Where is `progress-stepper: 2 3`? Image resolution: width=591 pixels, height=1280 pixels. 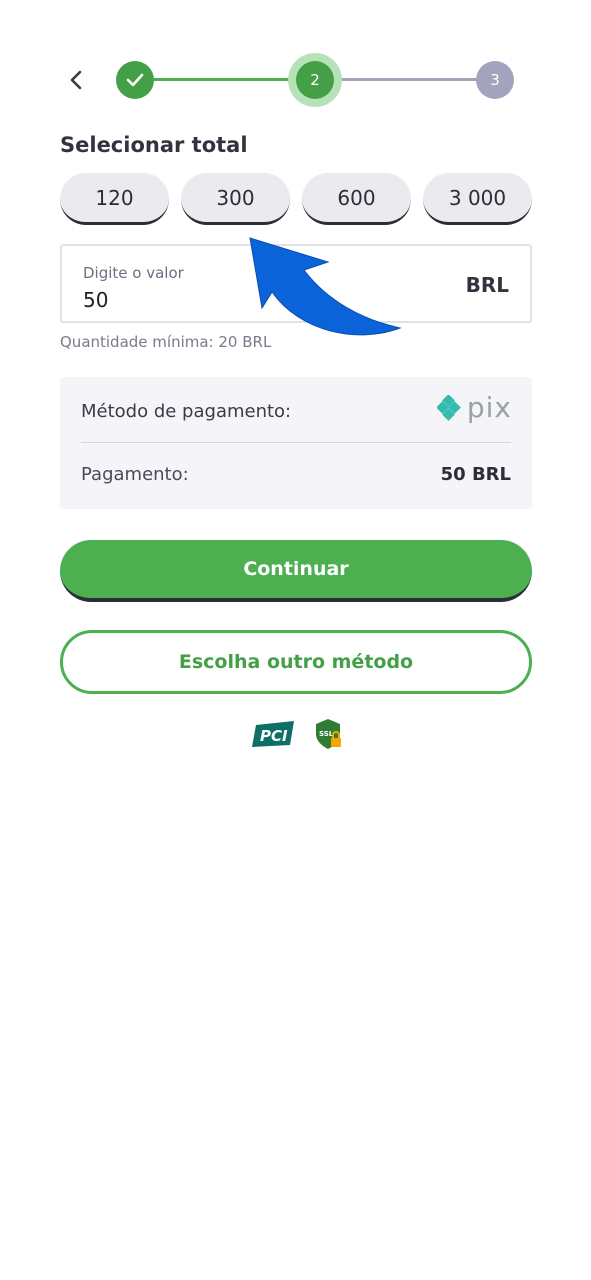 progress-stepper: 2 3 is located at coordinates (295, 80).